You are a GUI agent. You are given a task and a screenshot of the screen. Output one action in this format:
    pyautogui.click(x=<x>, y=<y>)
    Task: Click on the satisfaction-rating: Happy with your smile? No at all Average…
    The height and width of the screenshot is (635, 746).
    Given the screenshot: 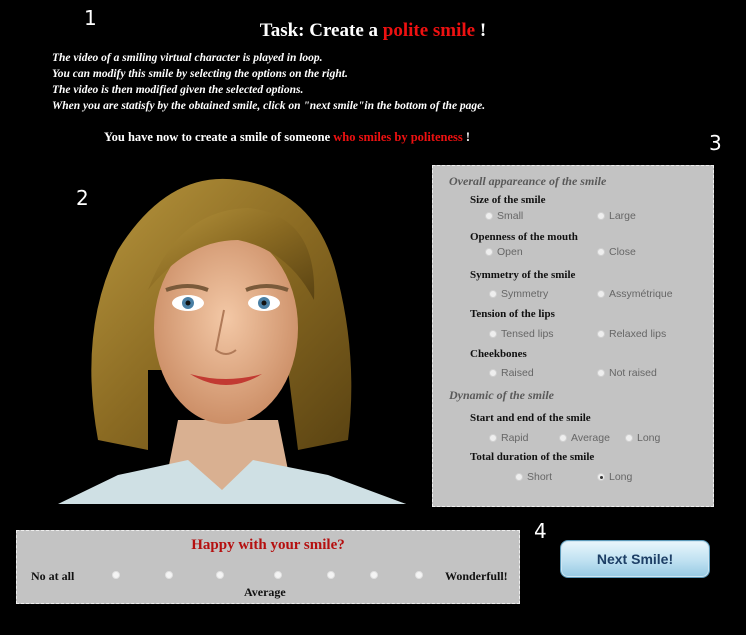 What is the action you would take?
    pyautogui.click(x=268, y=567)
    